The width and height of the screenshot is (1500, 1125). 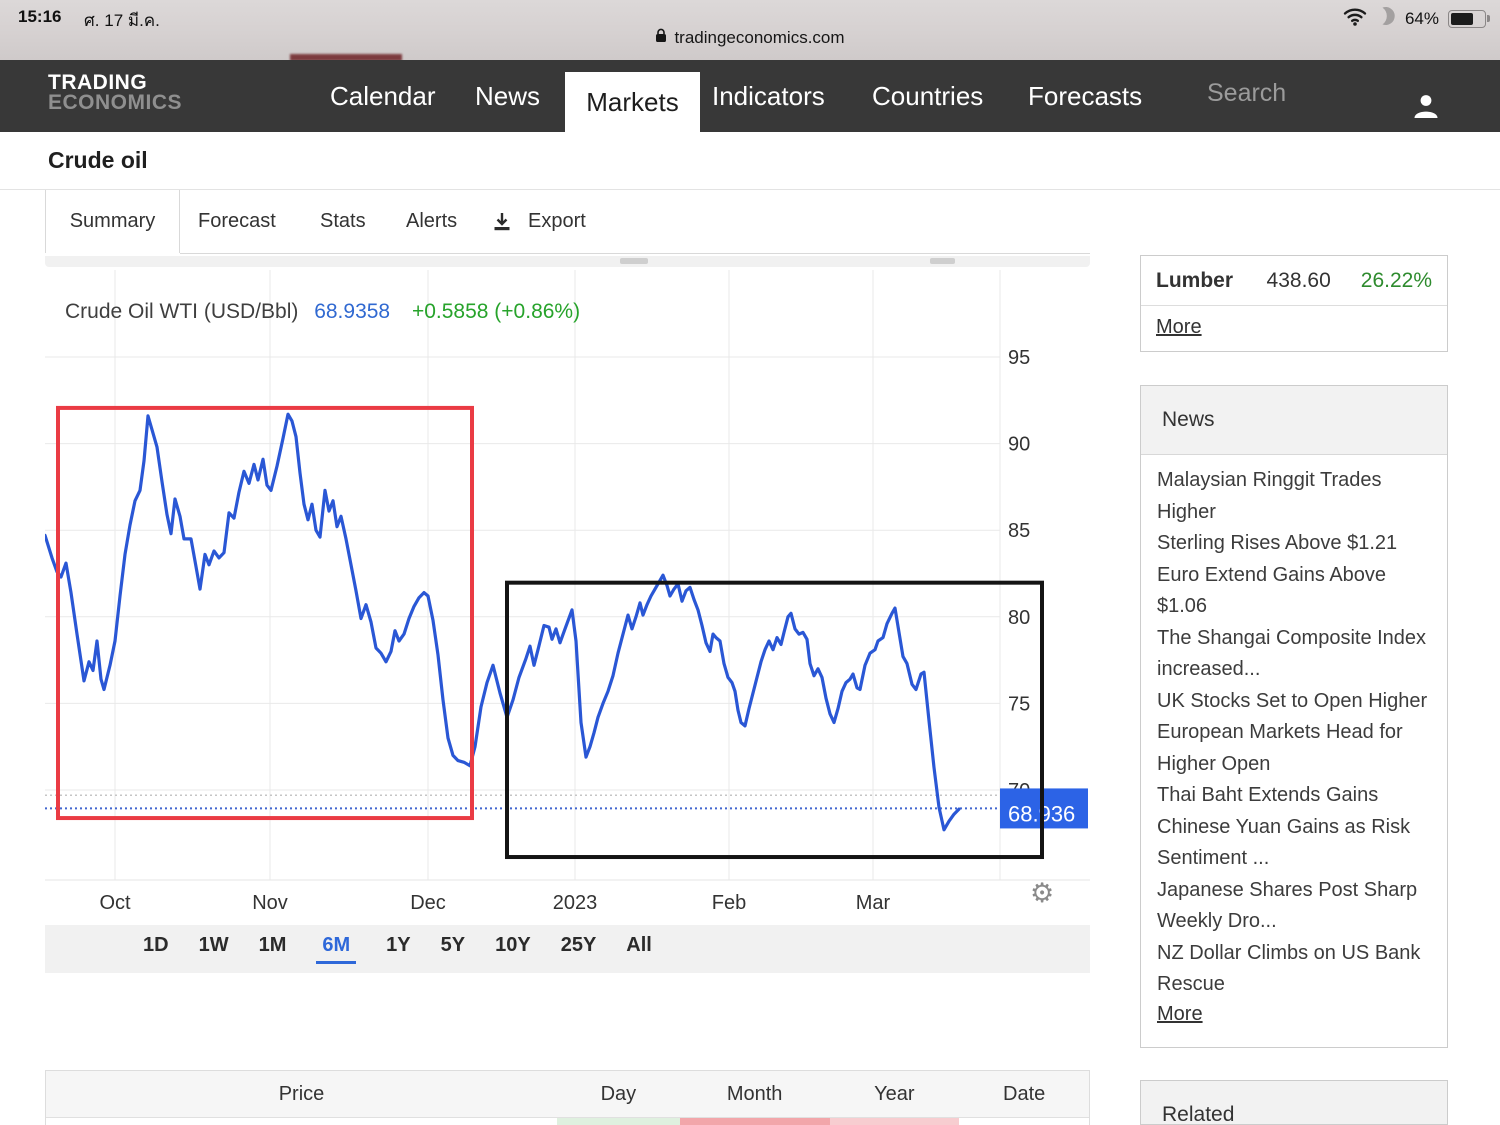 What do you see at coordinates (502, 221) in the screenshot?
I see `download-icon` at bounding box center [502, 221].